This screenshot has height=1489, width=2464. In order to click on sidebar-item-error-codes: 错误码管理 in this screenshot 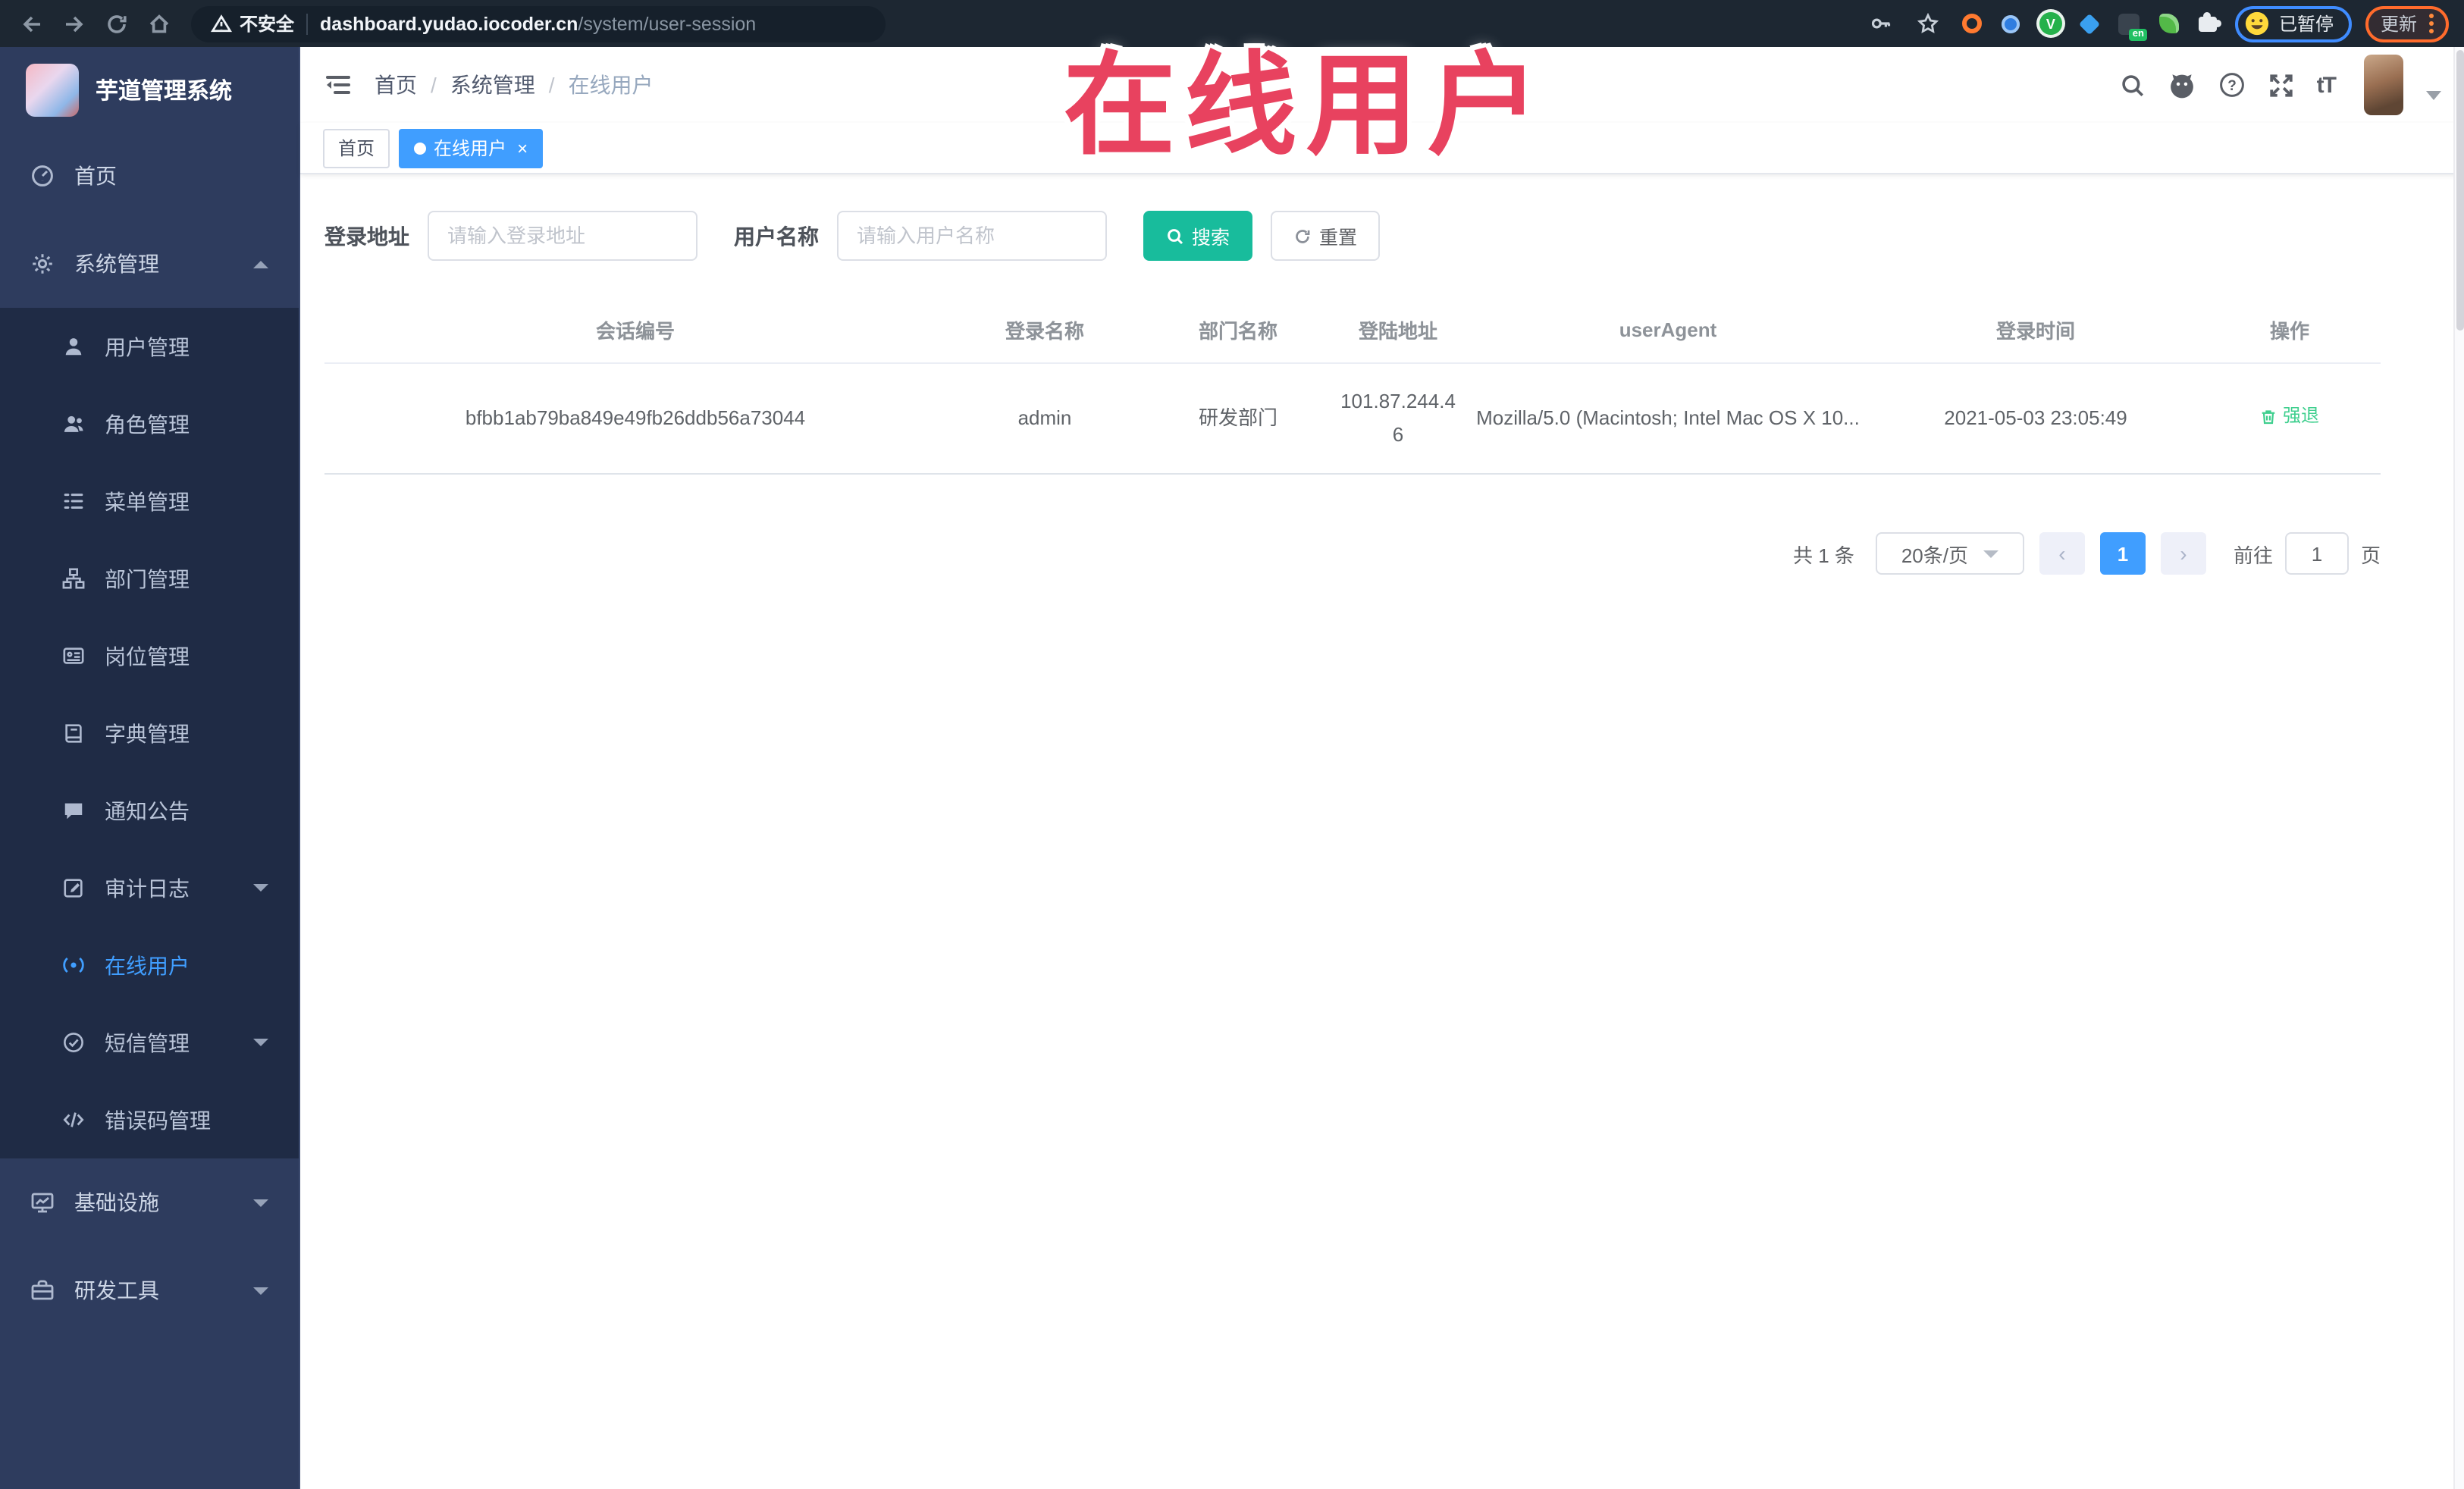, I will do `click(150, 1120)`.